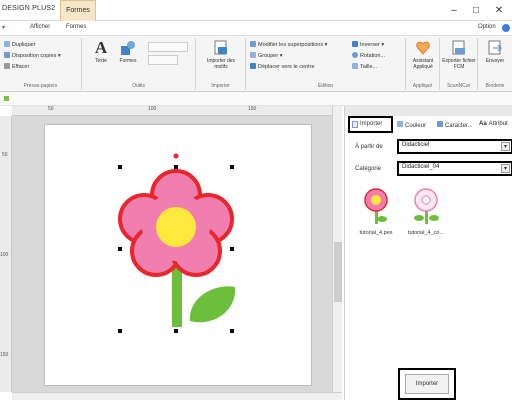 Image resolution: width=512 pixels, height=400 pixels. Describe the element at coordinates (369, 147) in the screenshot. I see `a-partir-de-label: À partir de` at that location.